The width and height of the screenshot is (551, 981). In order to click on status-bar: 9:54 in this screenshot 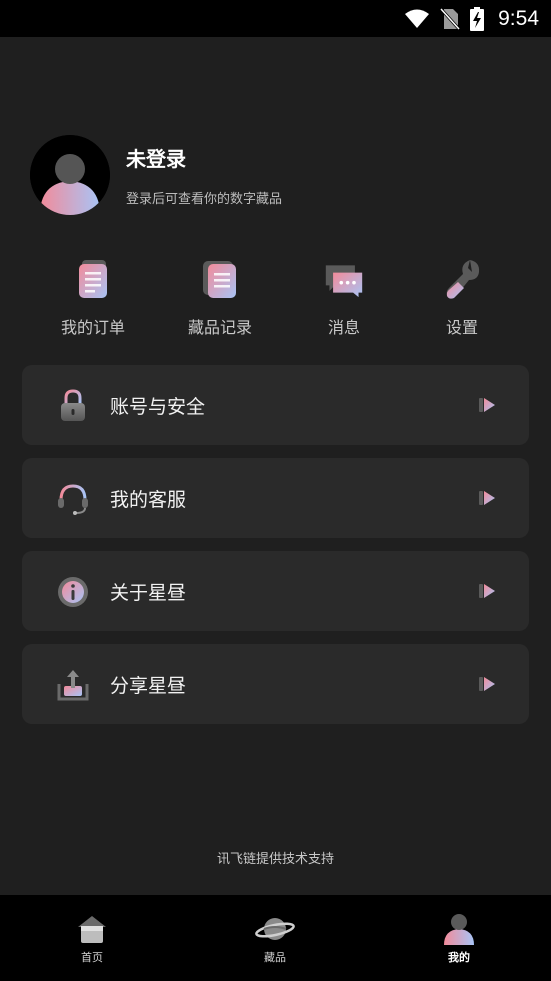, I will do `click(275, 18)`.